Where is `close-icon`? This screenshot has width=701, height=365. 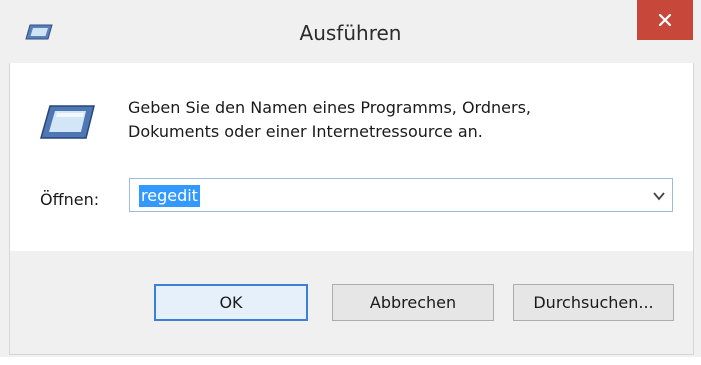
close-icon is located at coordinates (665, 20).